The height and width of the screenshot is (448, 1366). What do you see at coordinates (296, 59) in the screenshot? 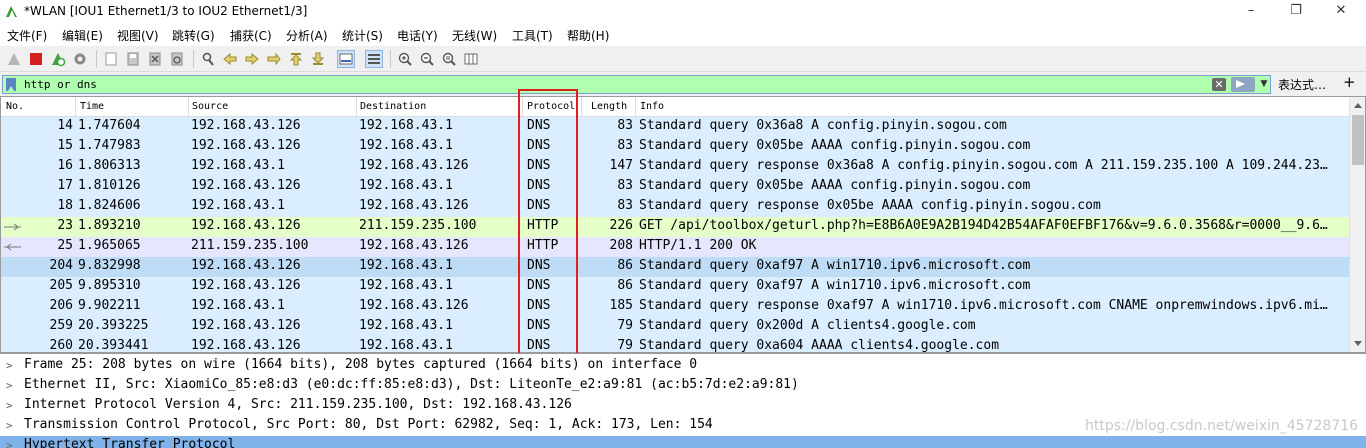
I see `first-packet-icon` at bounding box center [296, 59].